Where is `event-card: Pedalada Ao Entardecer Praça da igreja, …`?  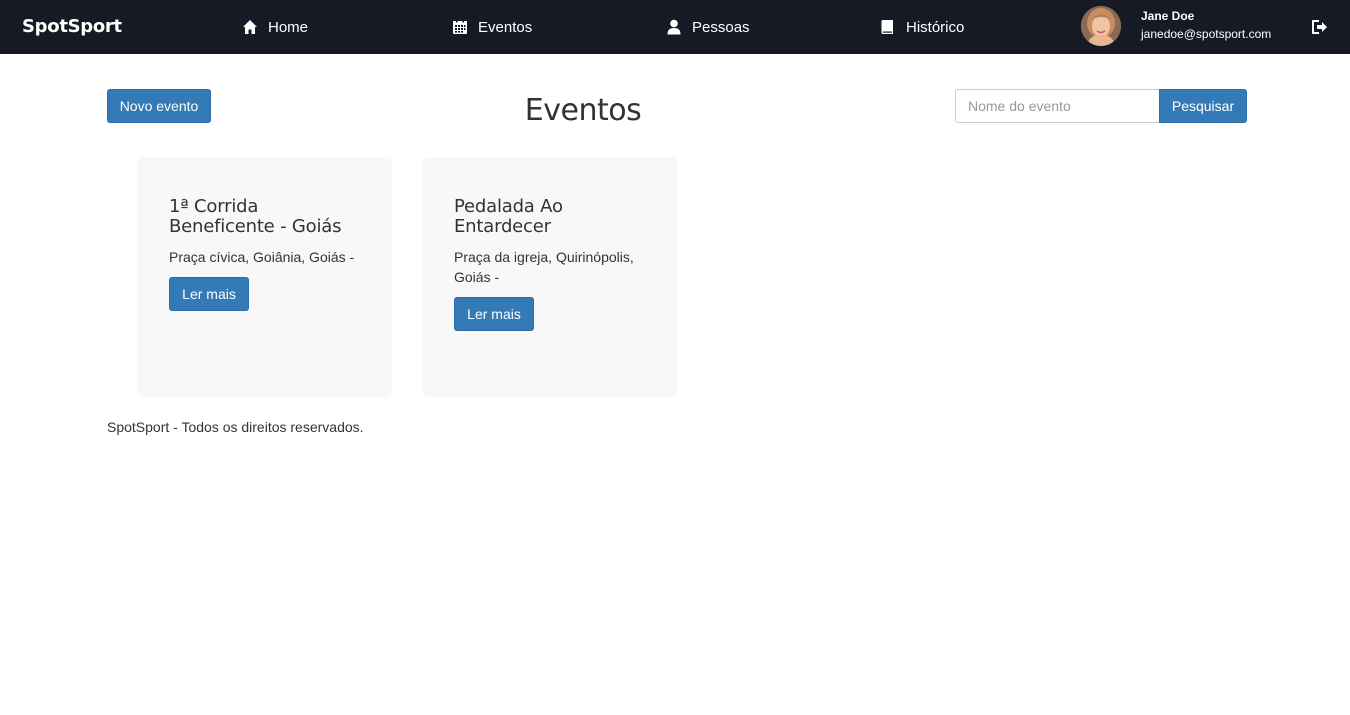
event-card: Pedalada Ao Entardecer Praça da igreja, … is located at coordinates (549, 277).